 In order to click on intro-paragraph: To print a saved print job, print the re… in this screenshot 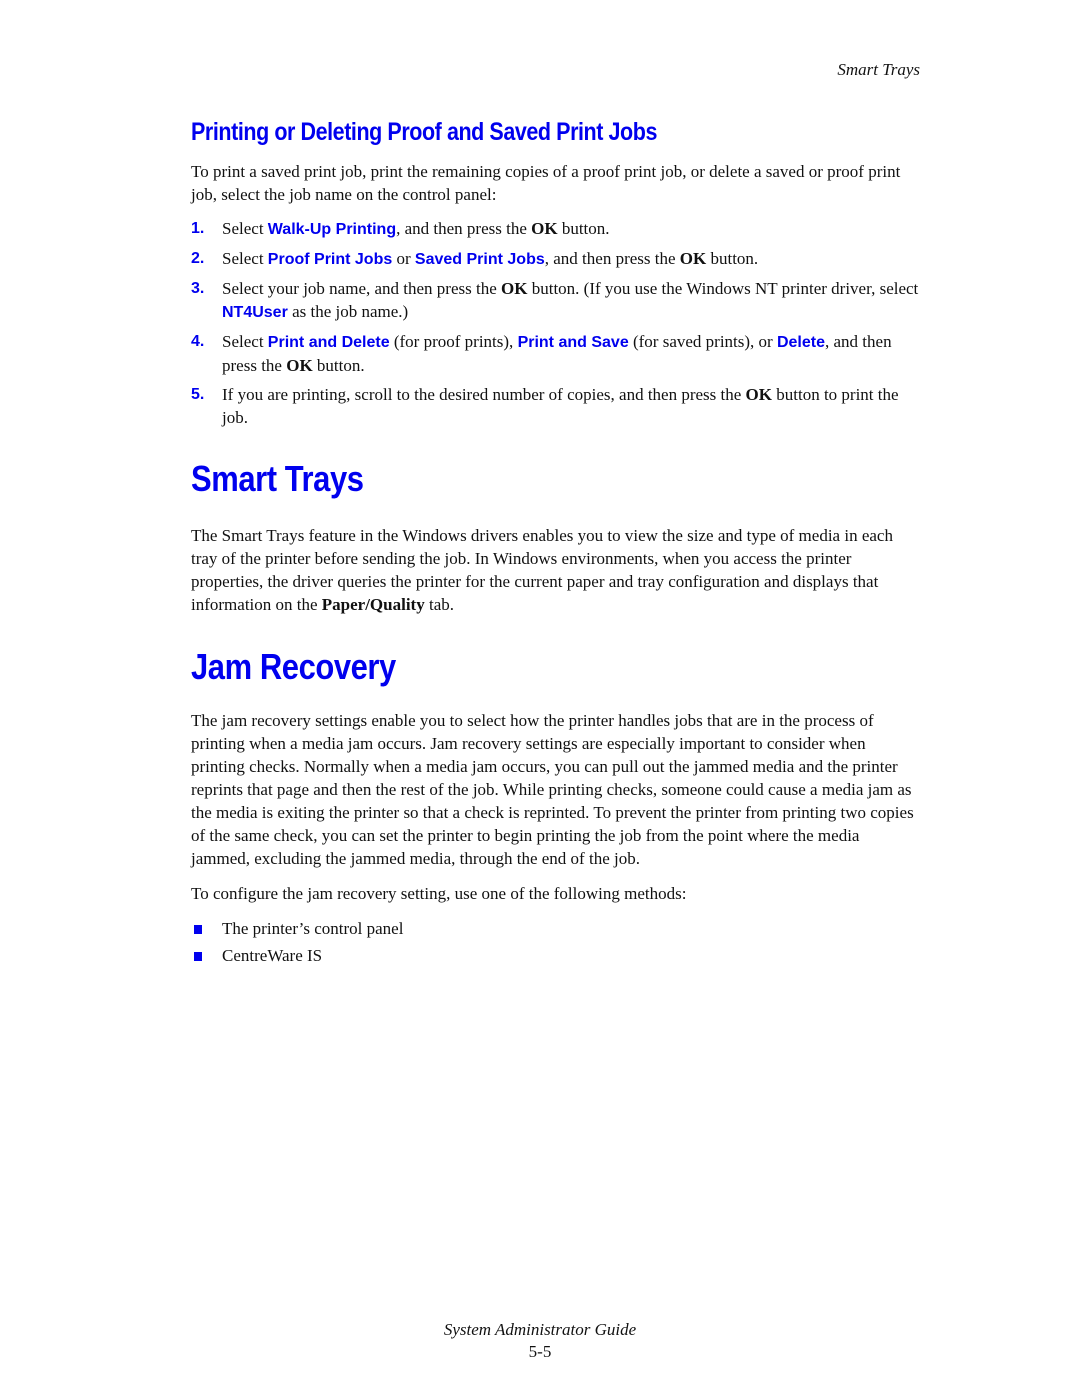, I will do `click(546, 183)`.